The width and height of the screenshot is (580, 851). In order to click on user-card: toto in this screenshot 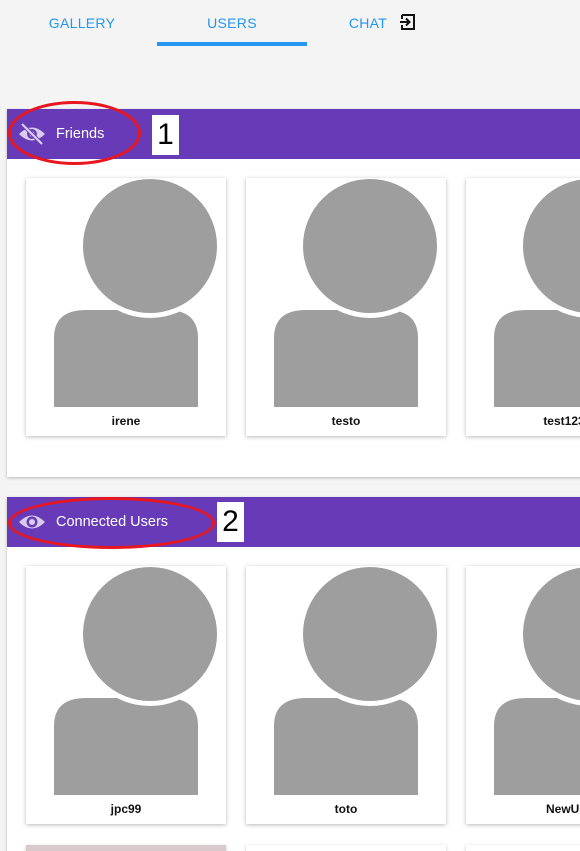, I will do `click(346, 695)`.